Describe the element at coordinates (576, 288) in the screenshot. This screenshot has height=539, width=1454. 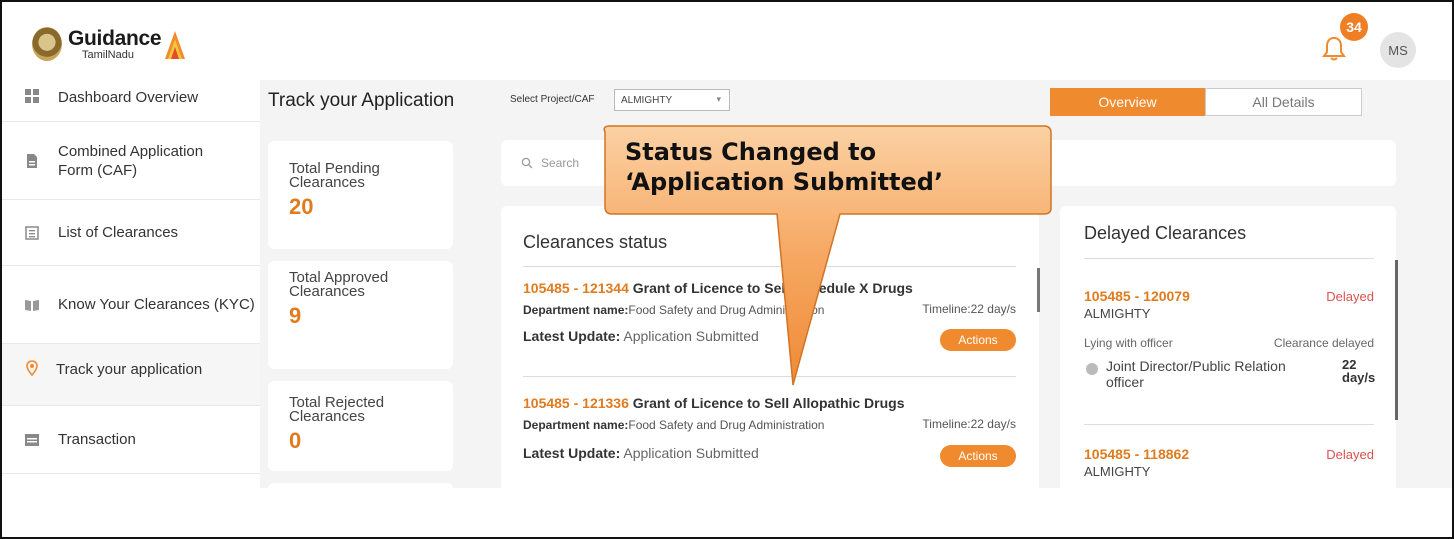
I see `clearance-id: 105485 - 121344` at that location.